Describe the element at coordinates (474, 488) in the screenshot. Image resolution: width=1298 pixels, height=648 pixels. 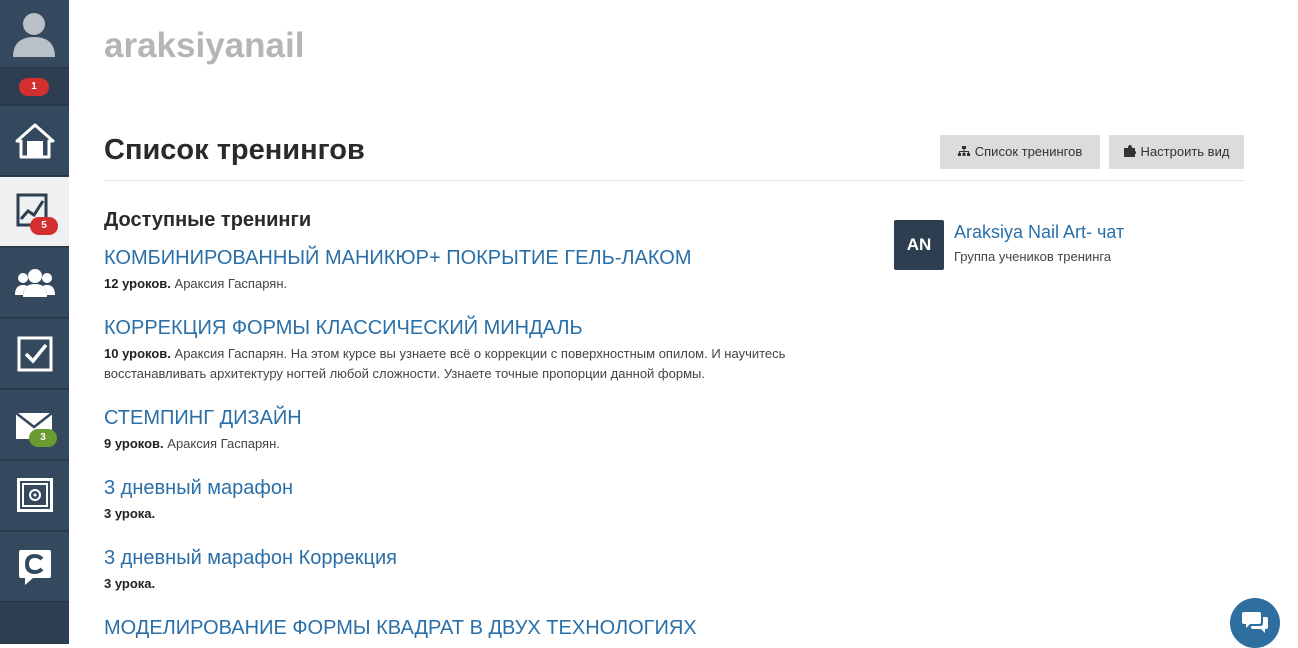
I see `training-title-link: 3 дневный марафон` at that location.